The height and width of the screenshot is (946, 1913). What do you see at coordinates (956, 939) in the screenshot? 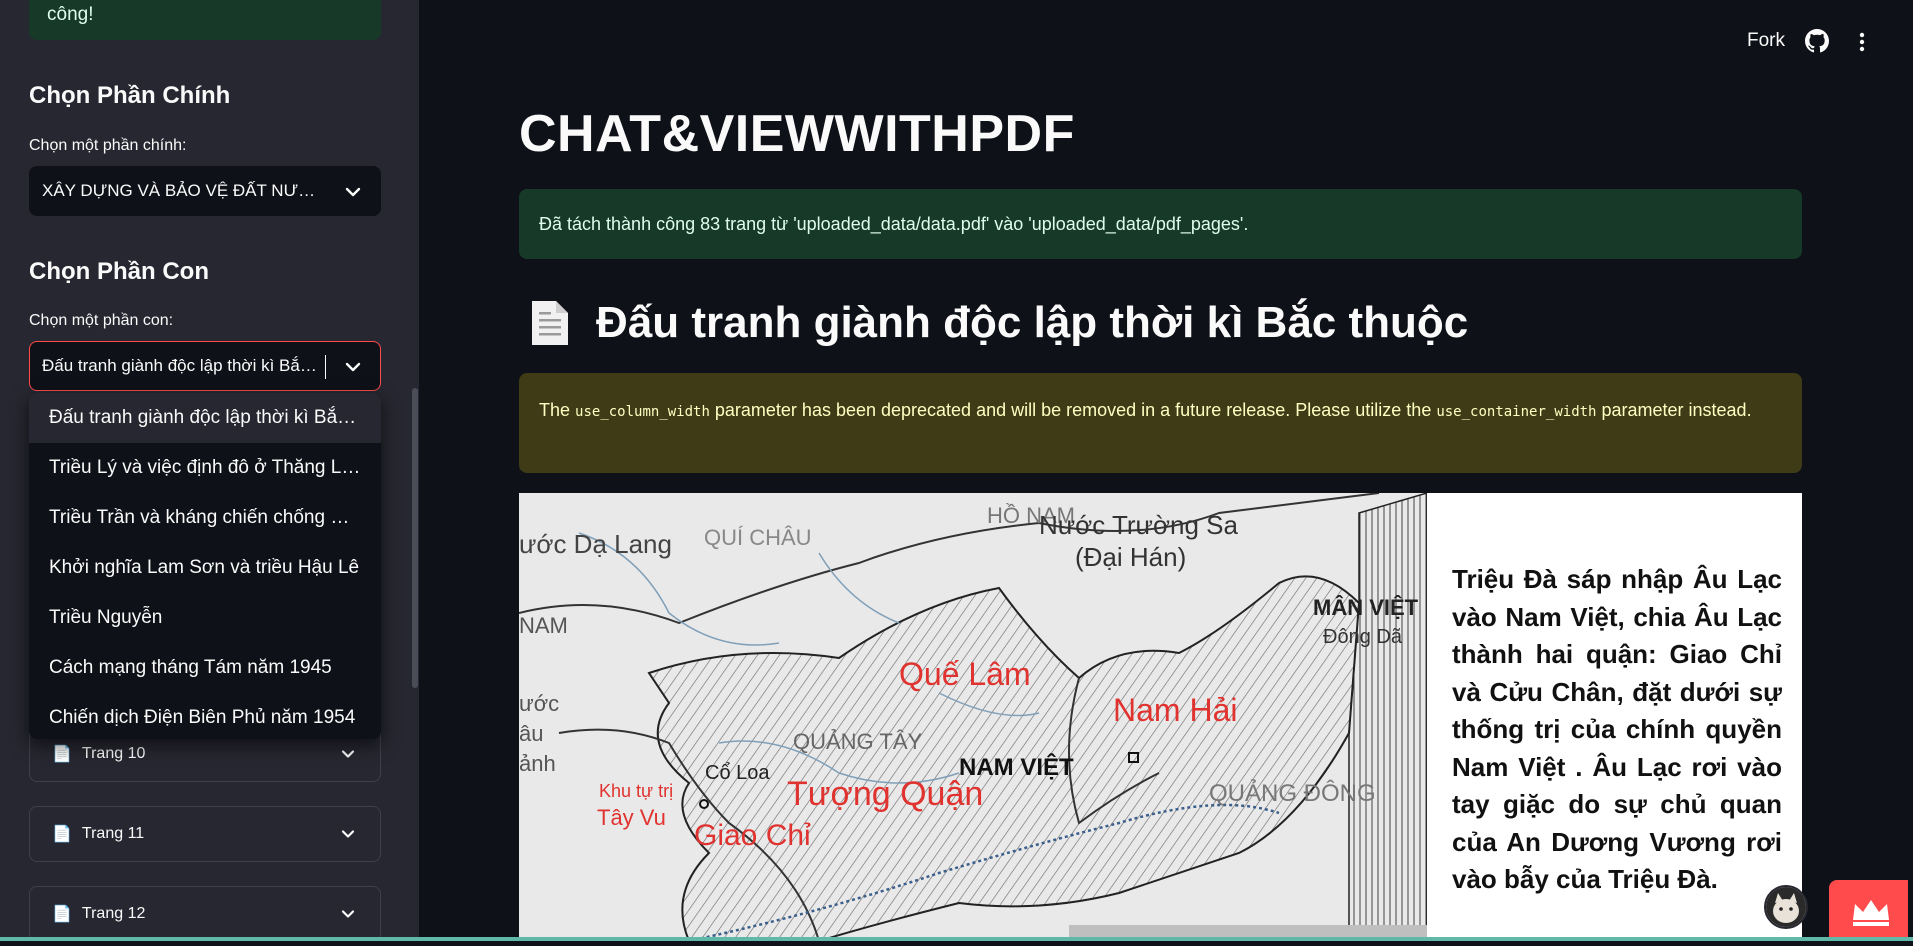
I see `bottom-border` at bounding box center [956, 939].